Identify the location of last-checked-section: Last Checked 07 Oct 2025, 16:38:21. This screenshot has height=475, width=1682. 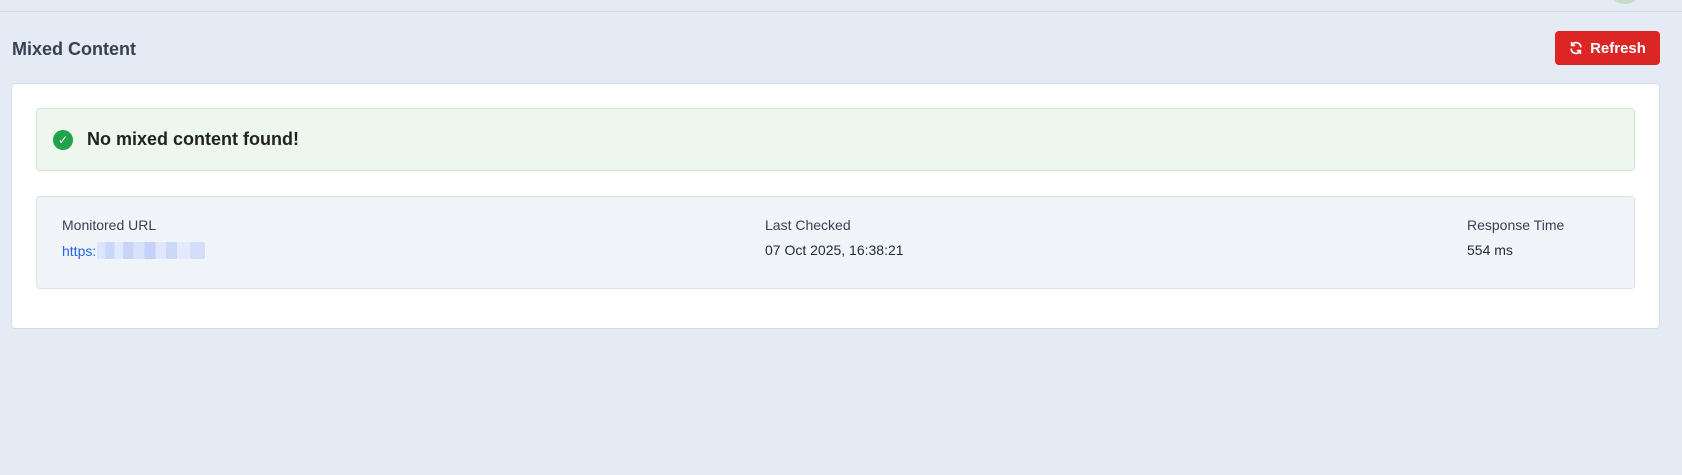
(834, 237).